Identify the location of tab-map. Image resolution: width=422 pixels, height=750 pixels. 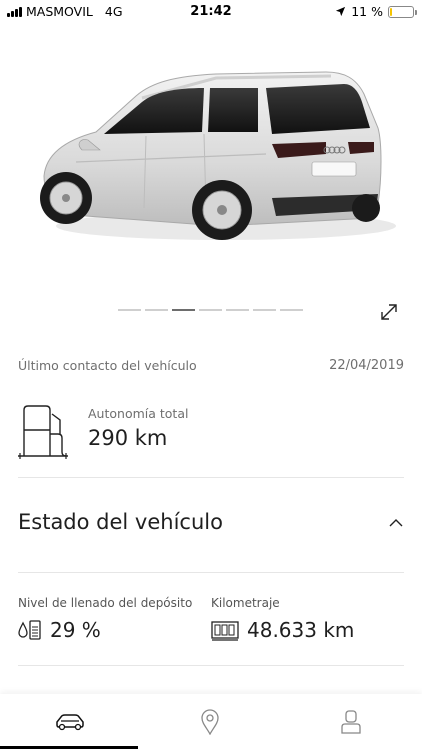
(210, 722).